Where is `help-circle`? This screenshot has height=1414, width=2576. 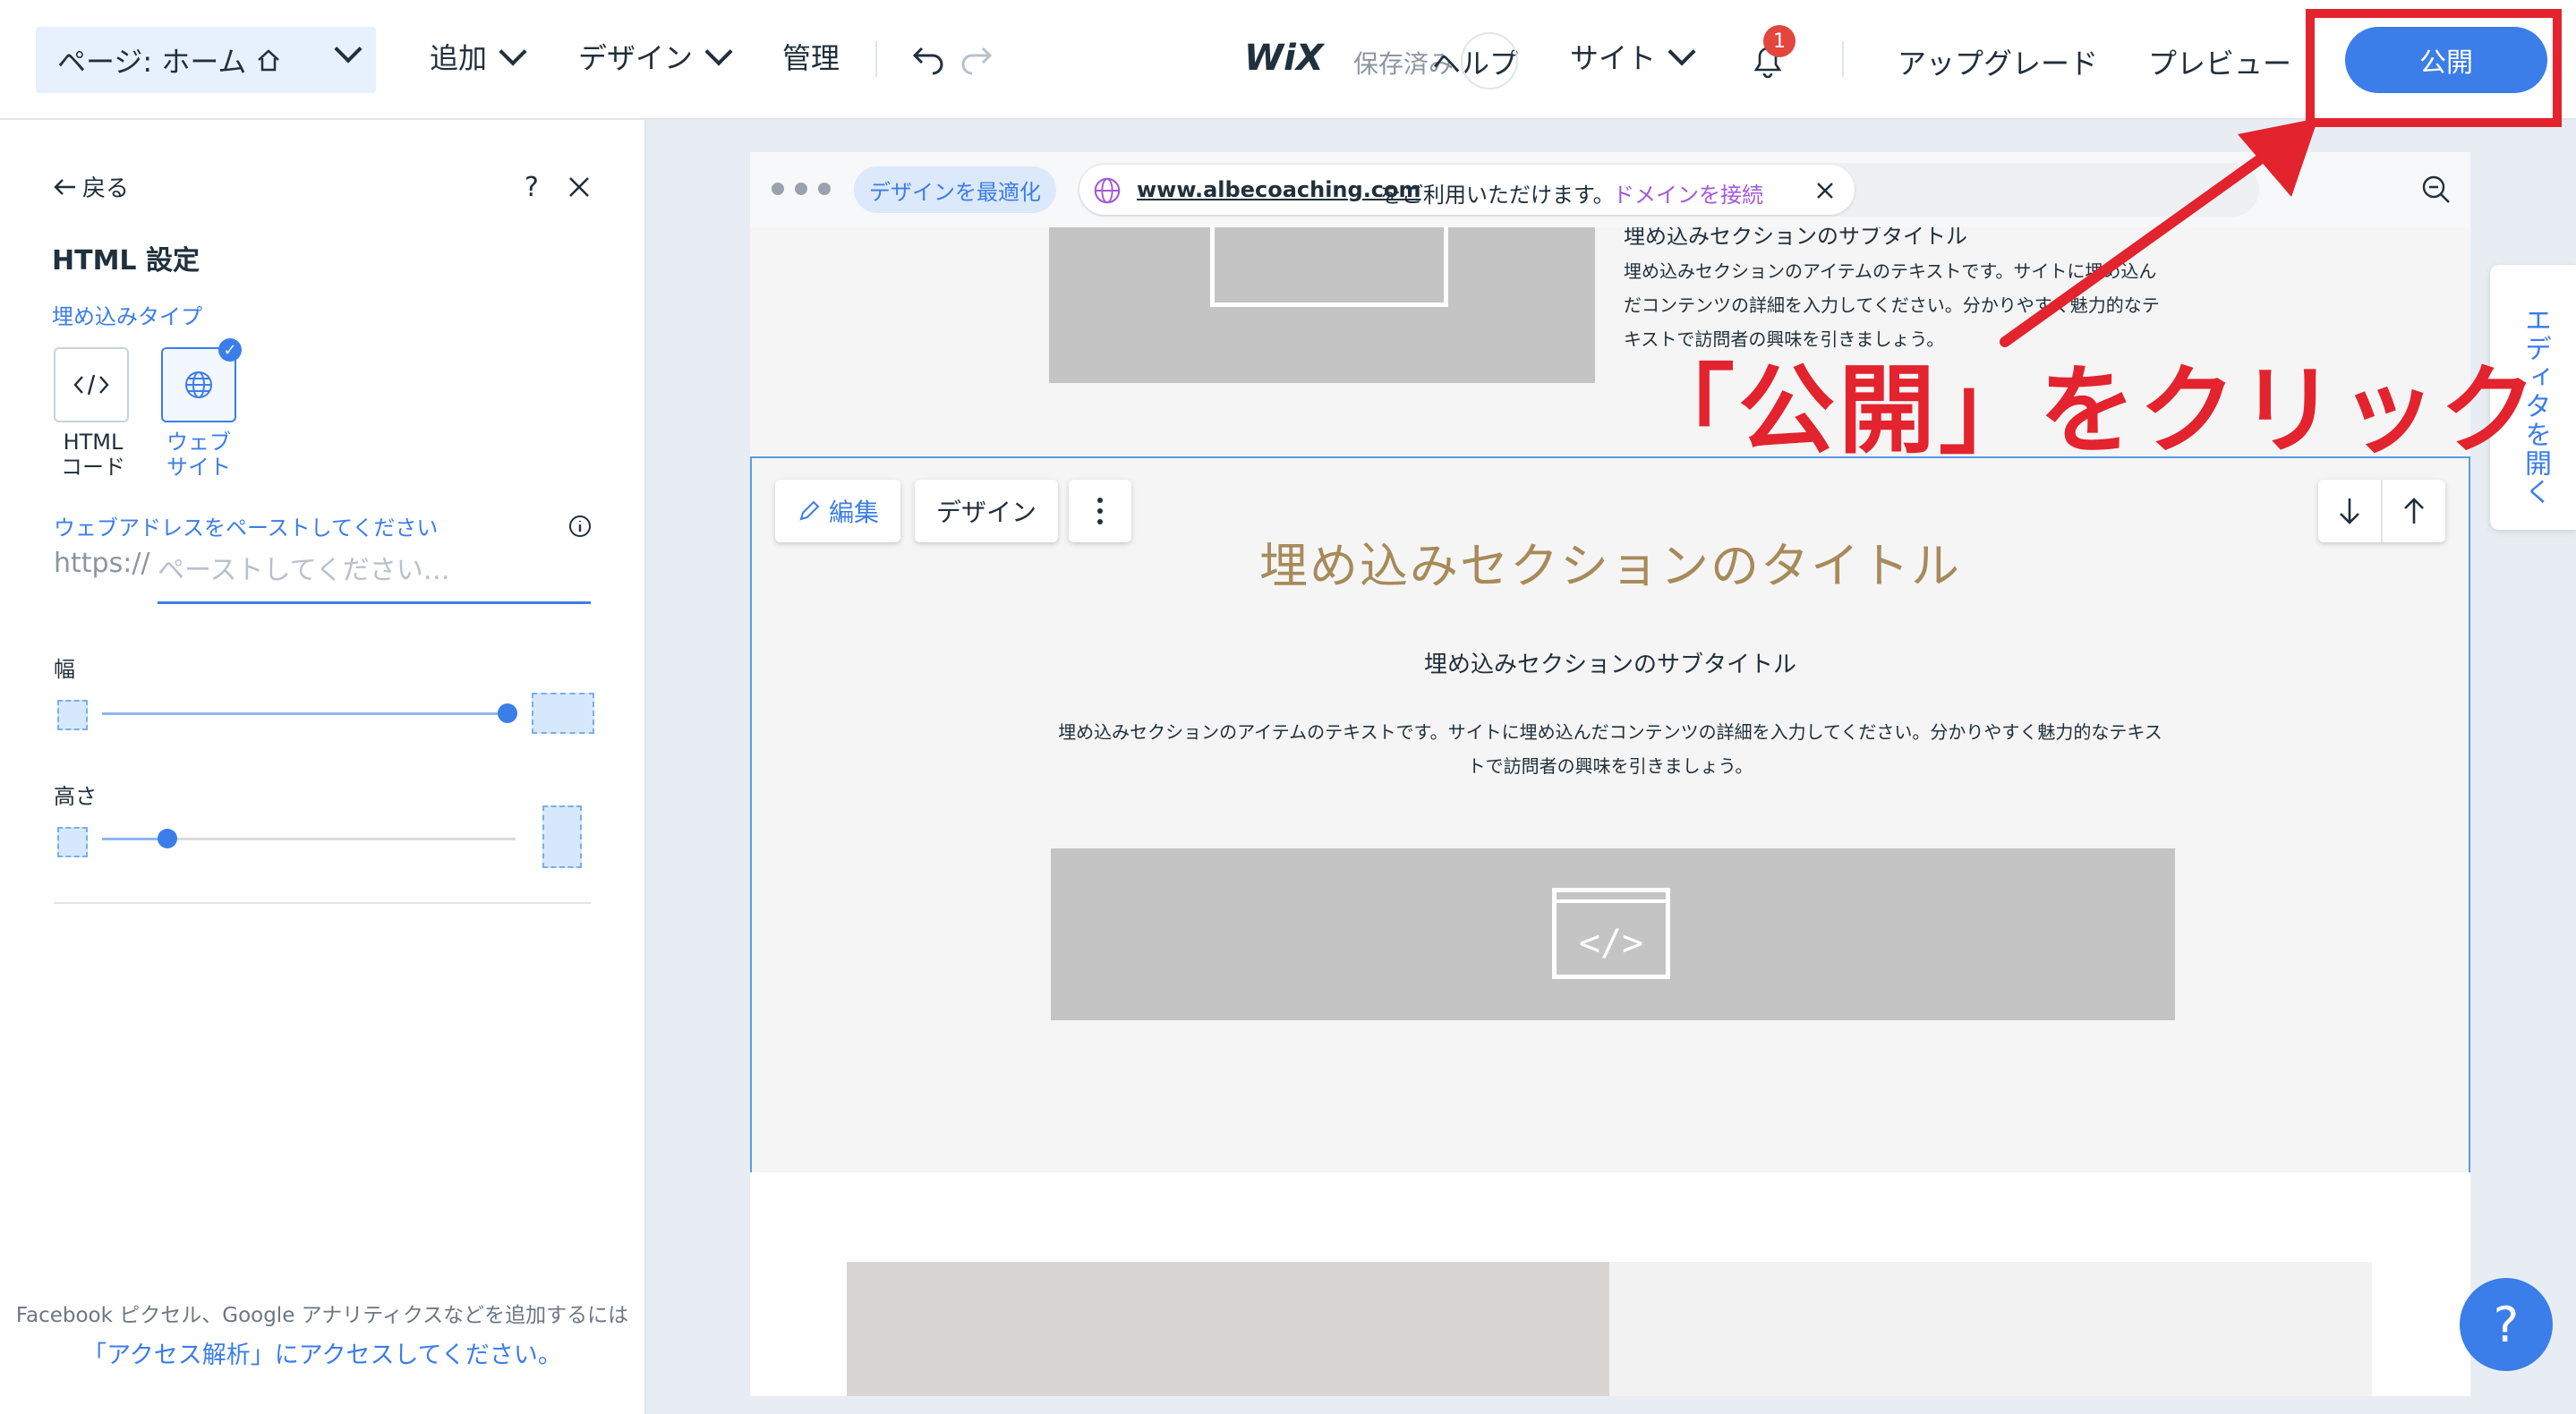 help-circle is located at coordinates (1489, 60).